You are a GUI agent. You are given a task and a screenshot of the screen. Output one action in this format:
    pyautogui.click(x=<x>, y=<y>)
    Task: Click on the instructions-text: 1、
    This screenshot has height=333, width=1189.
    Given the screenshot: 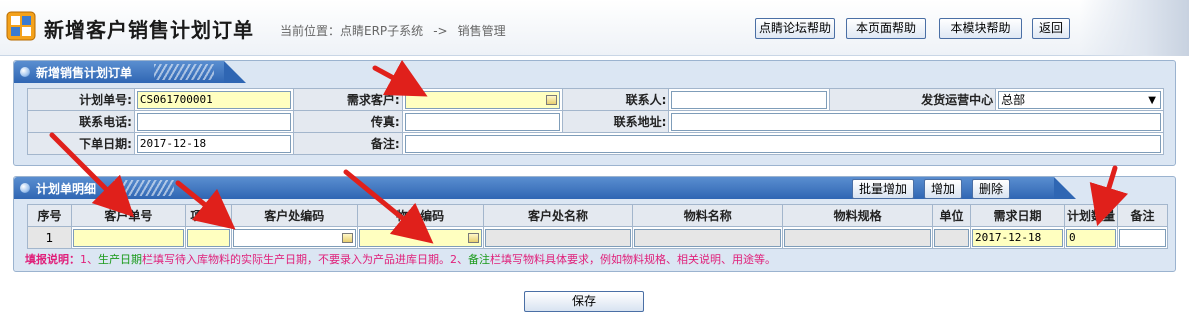 What is the action you would take?
    pyautogui.click(x=89, y=259)
    